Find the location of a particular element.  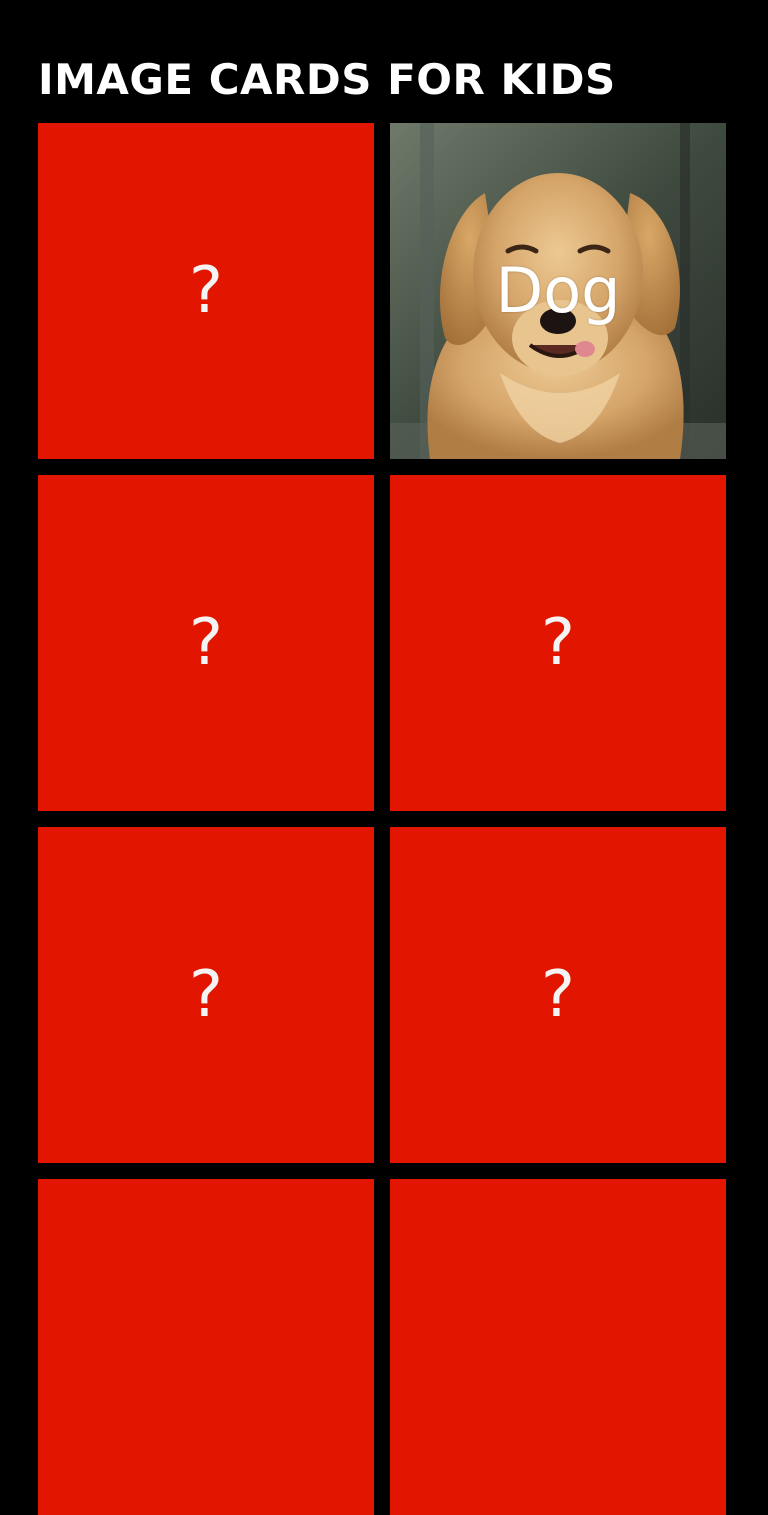

card-revealed-dog: Dog is located at coordinates (558, 291).